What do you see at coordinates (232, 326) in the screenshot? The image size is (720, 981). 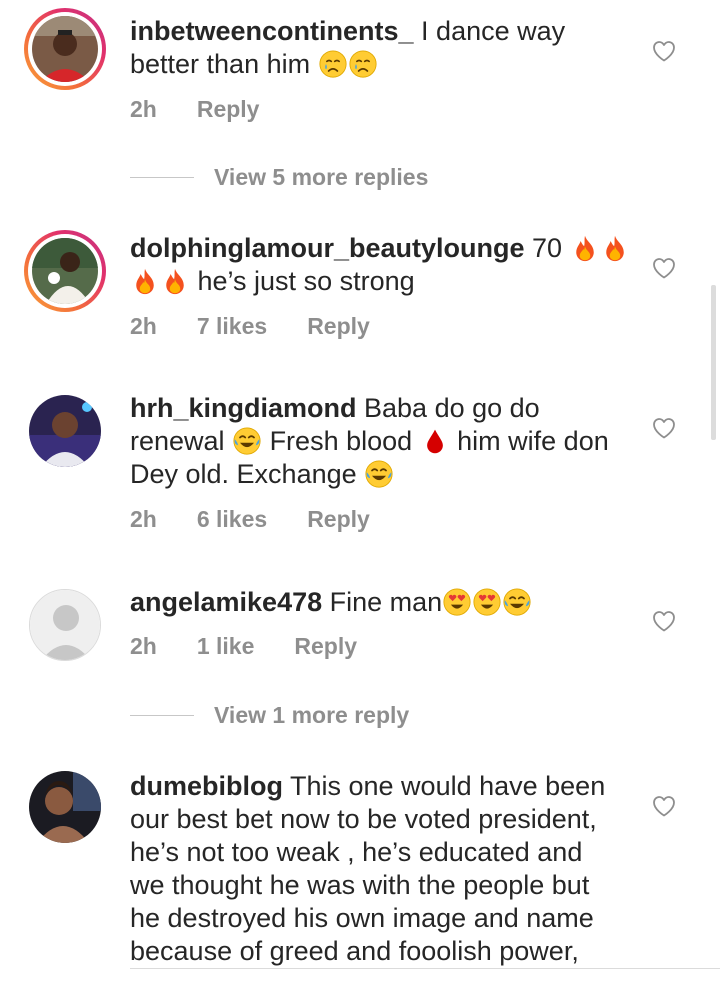 I see `likes-count: 7 likes` at bounding box center [232, 326].